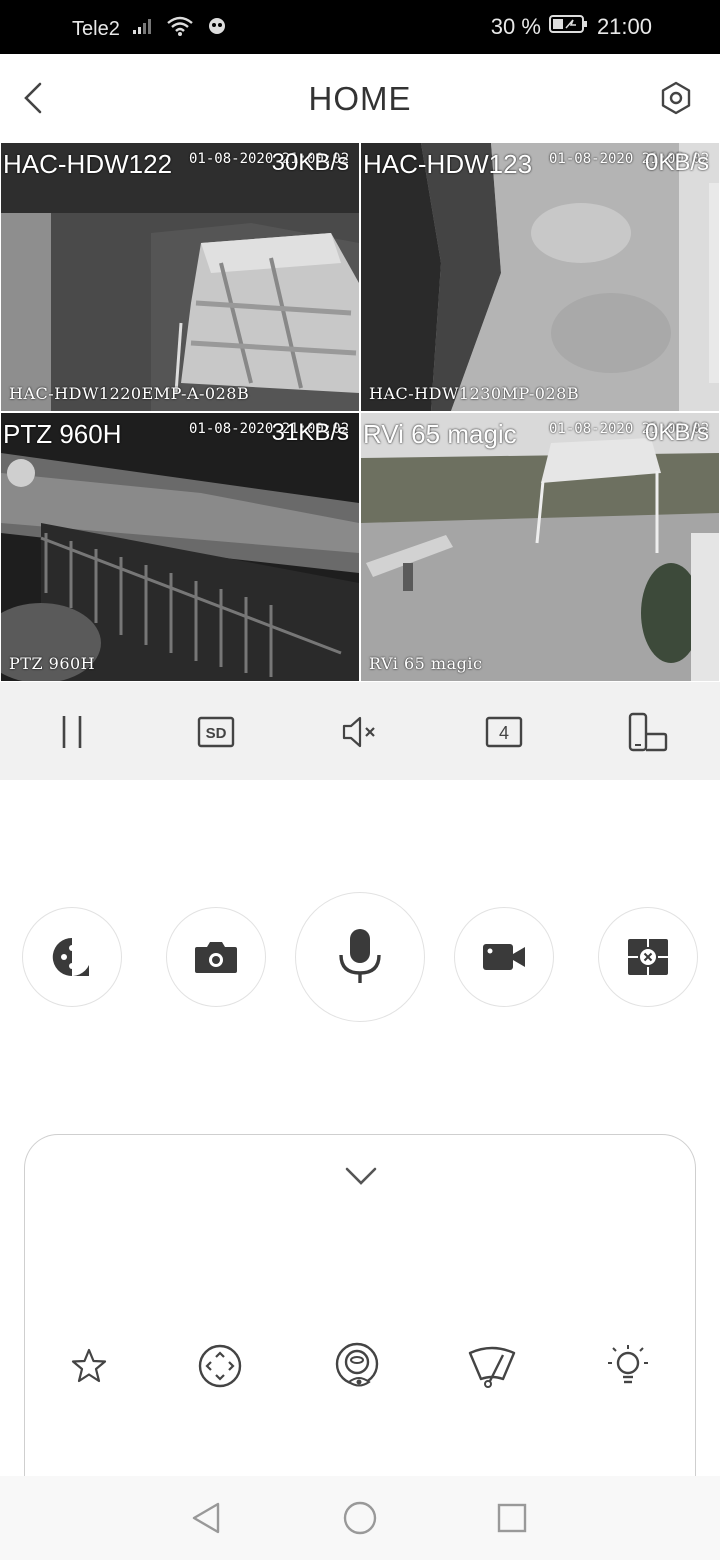  I want to click on app-header: HOME, so click(360, 98).